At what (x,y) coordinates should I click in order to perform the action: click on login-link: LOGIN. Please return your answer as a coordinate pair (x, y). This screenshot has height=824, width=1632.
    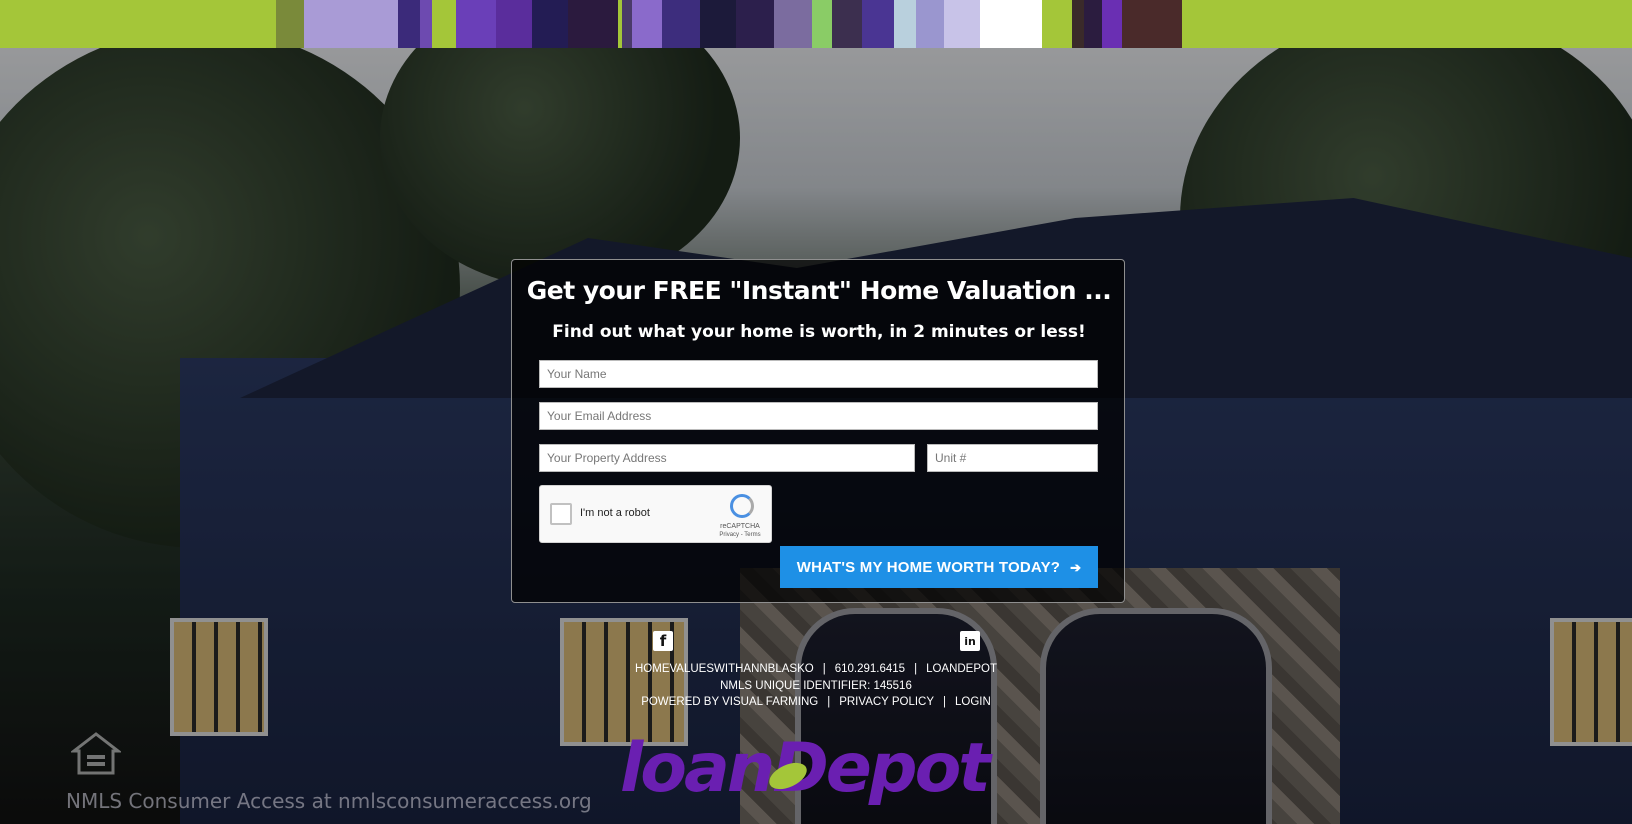
    Looking at the image, I should click on (973, 702).